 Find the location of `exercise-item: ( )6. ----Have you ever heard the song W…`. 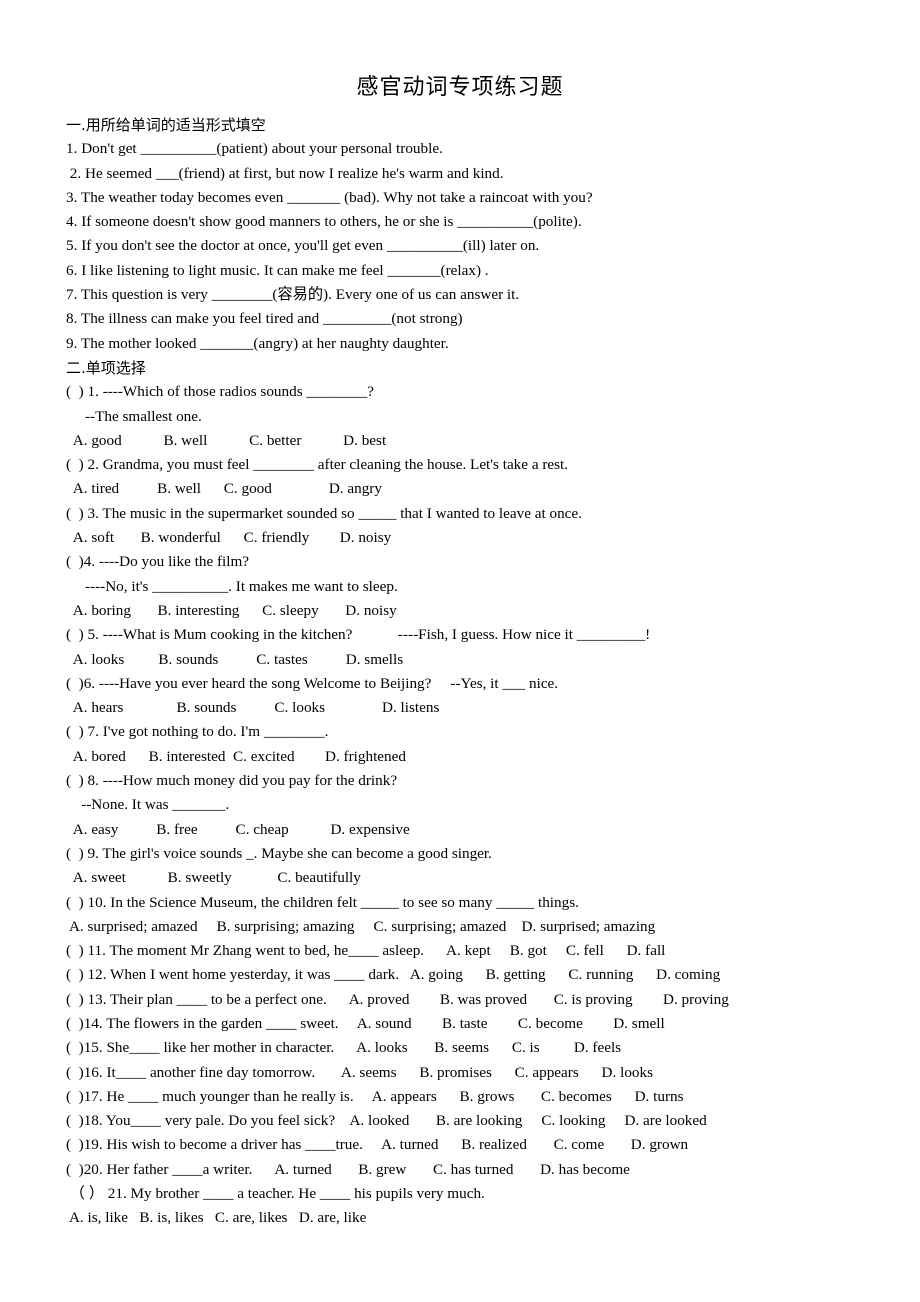

exercise-item: ( )6. ----Have you ever heard the song W… is located at coordinates (312, 683).